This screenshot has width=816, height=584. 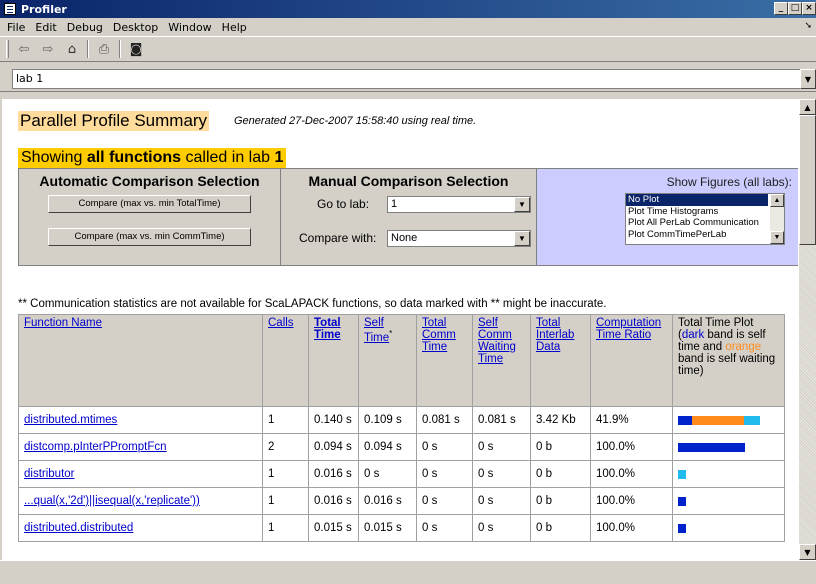 I want to click on content-scrollbar: ▲ ▼, so click(x=807, y=329).